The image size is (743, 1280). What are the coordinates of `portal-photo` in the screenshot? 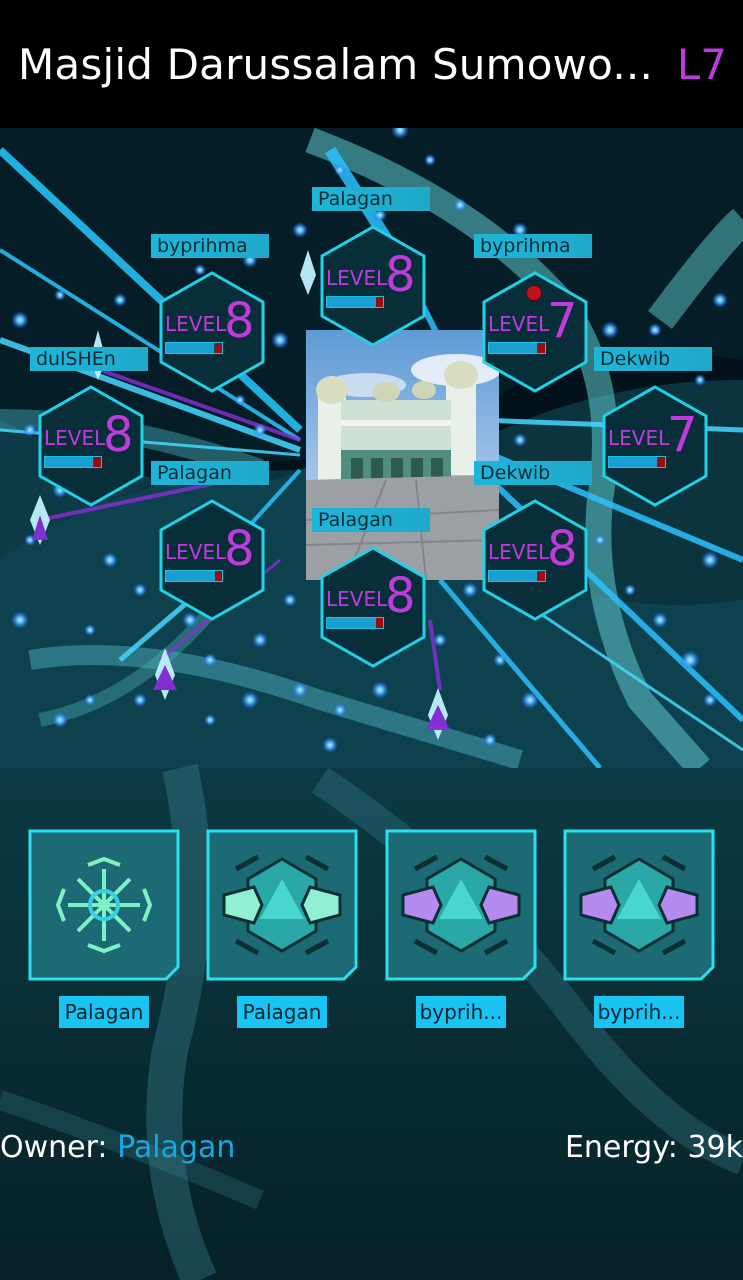 It's located at (402, 455).